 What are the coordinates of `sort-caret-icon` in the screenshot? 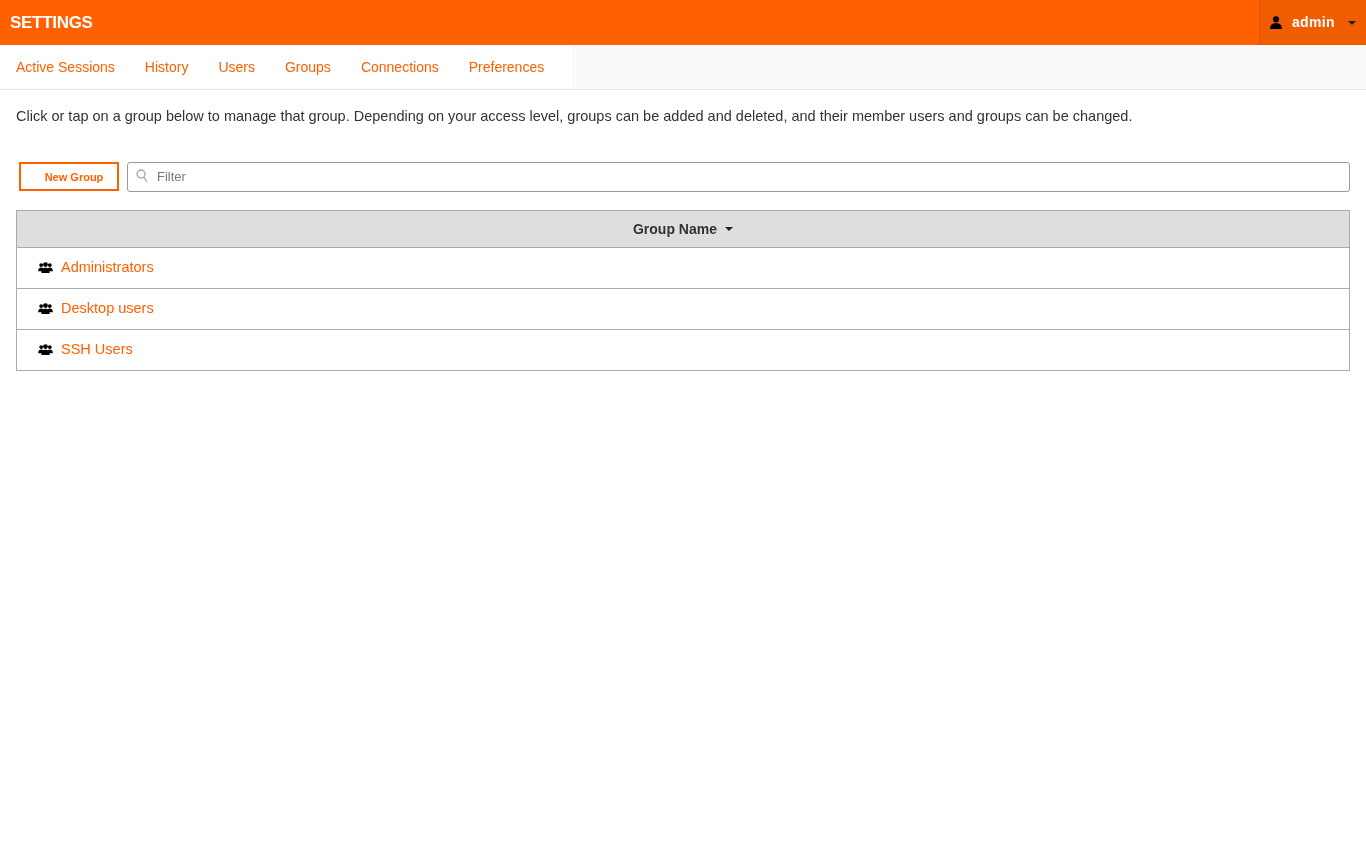 It's located at (729, 229).